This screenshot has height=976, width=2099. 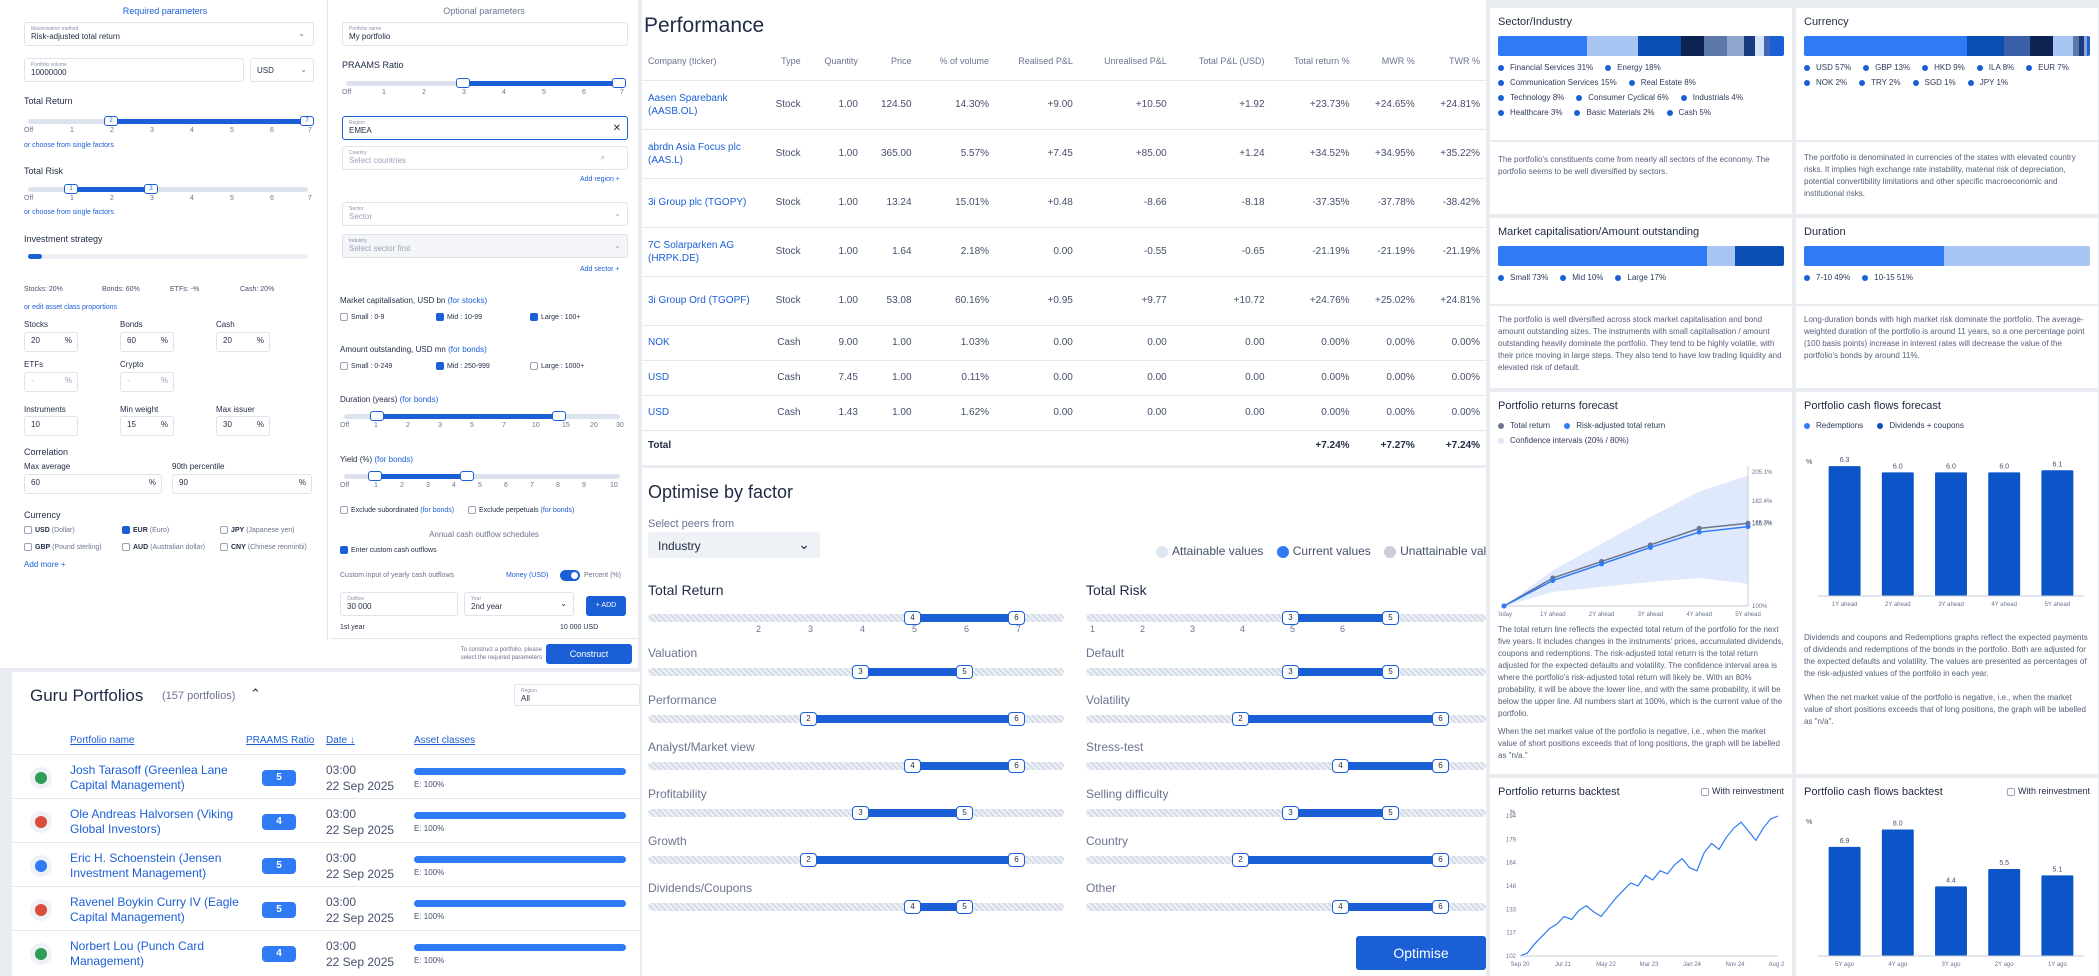 What do you see at coordinates (1440, 766) in the screenshot?
I see `factor-right-2-max-handle: 6` at bounding box center [1440, 766].